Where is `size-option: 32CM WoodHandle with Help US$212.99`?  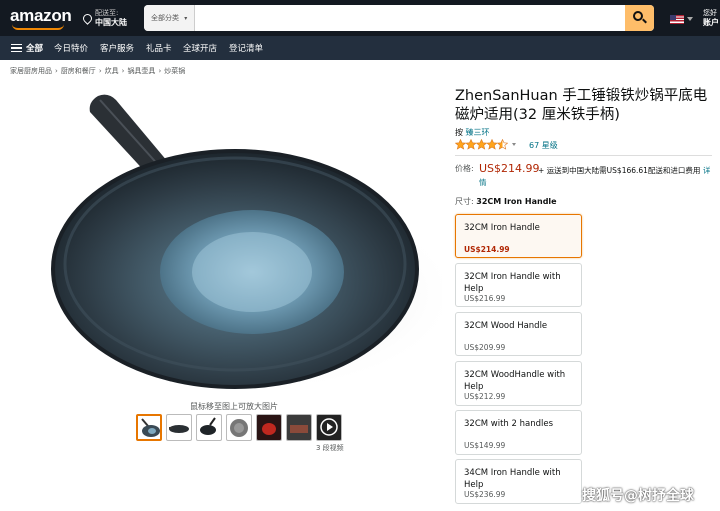 size-option: 32CM WoodHandle with Help US$212.99 is located at coordinates (518, 383).